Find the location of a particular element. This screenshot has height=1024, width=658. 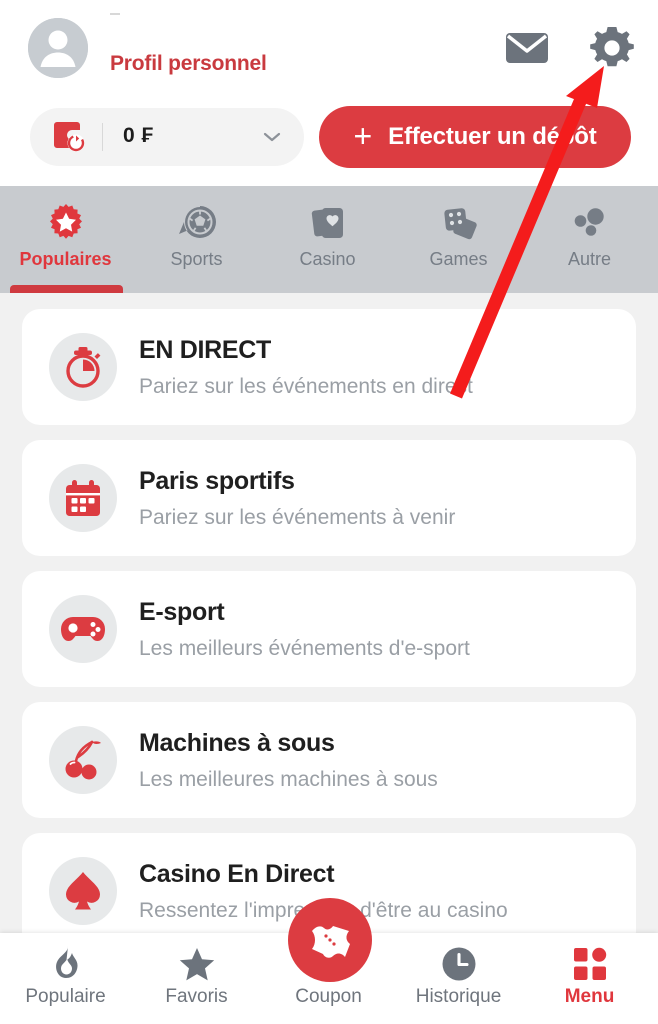

star-badge-icon is located at coordinates (66, 224).